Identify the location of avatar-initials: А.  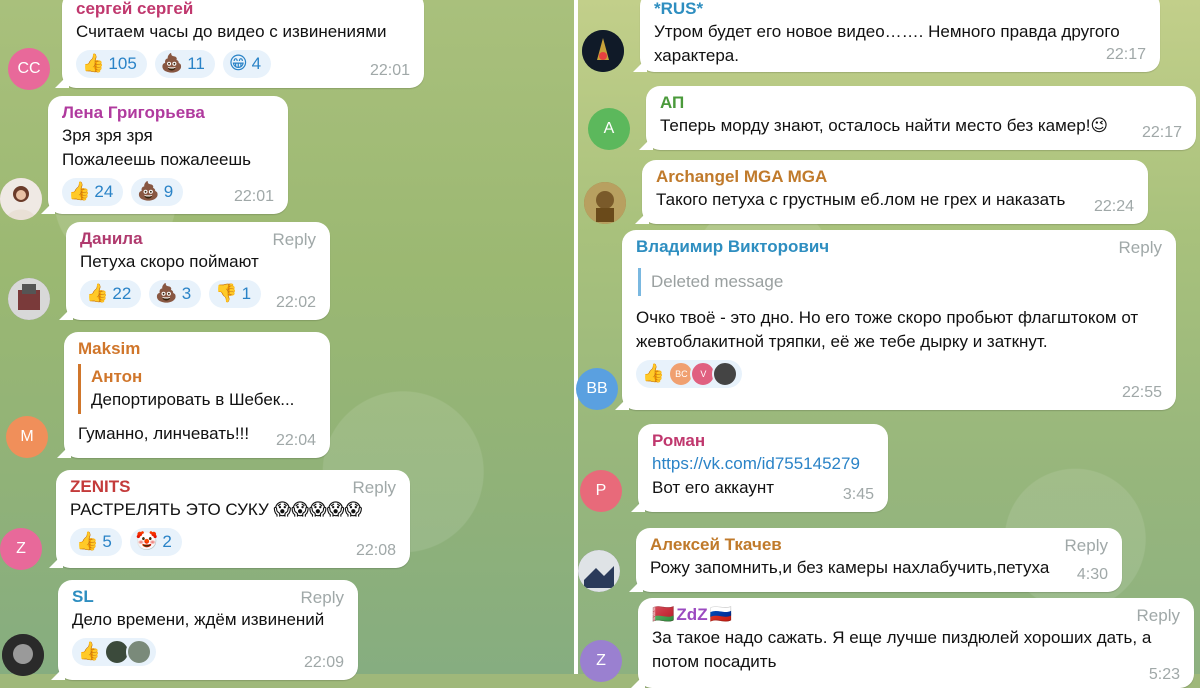
(609, 128).